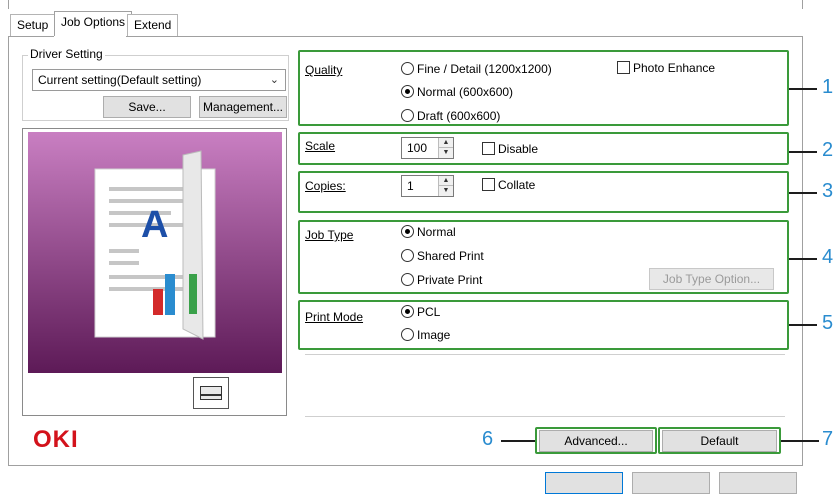 The height and width of the screenshot is (494, 840). What do you see at coordinates (56, 439) in the screenshot?
I see `oki-logo: OKI` at bounding box center [56, 439].